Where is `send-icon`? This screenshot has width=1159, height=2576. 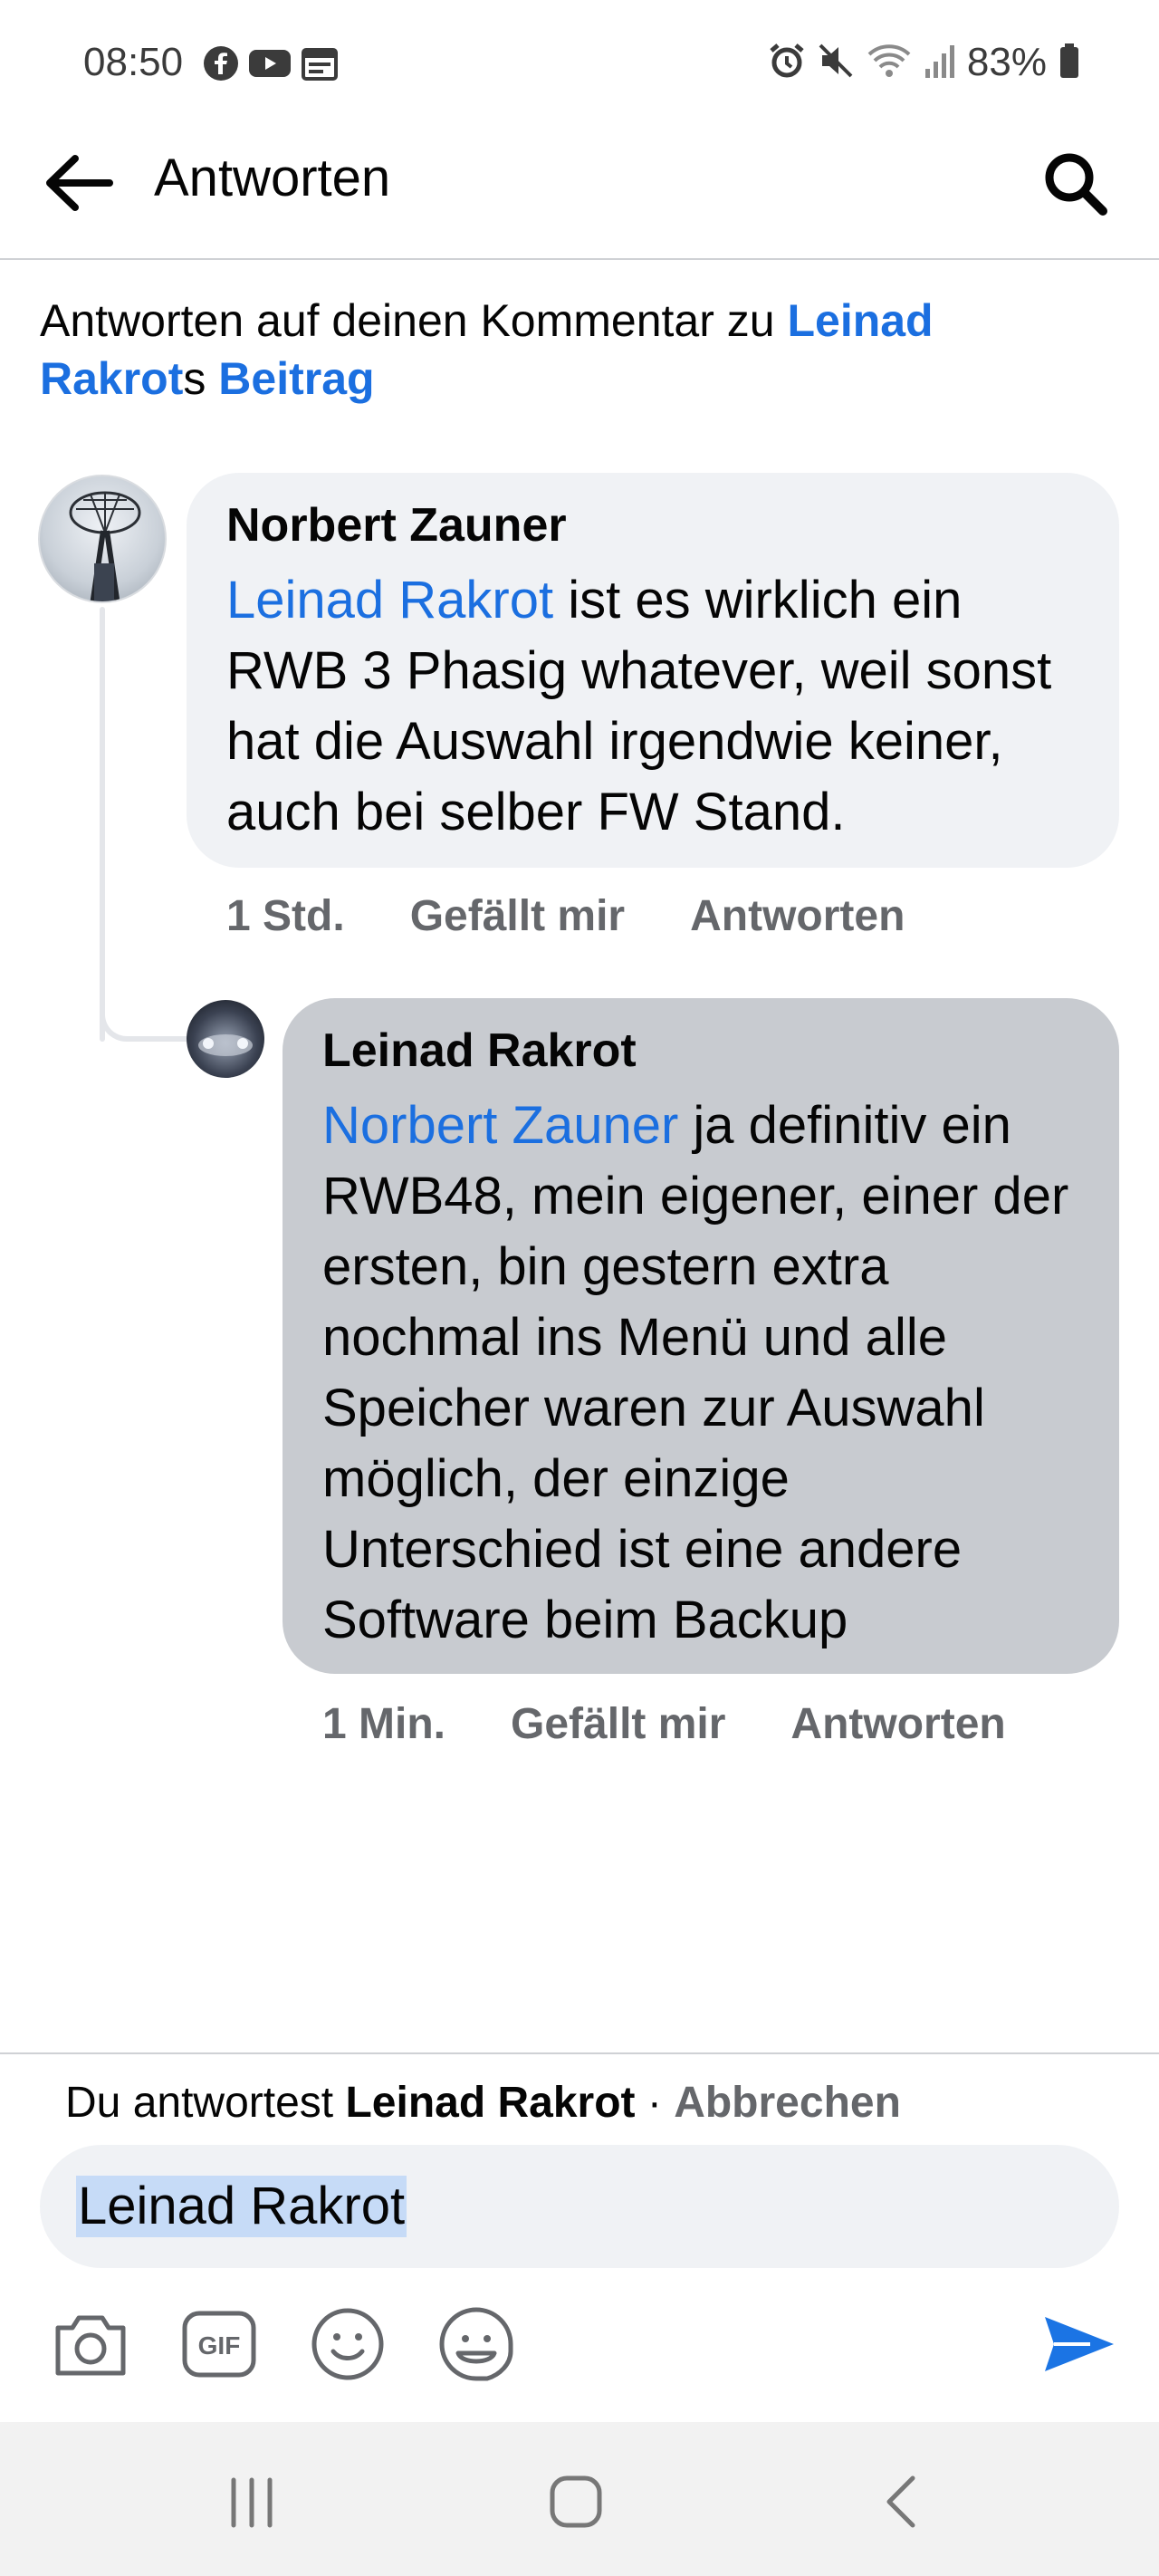 send-icon is located at coordinates (1079, 2346).